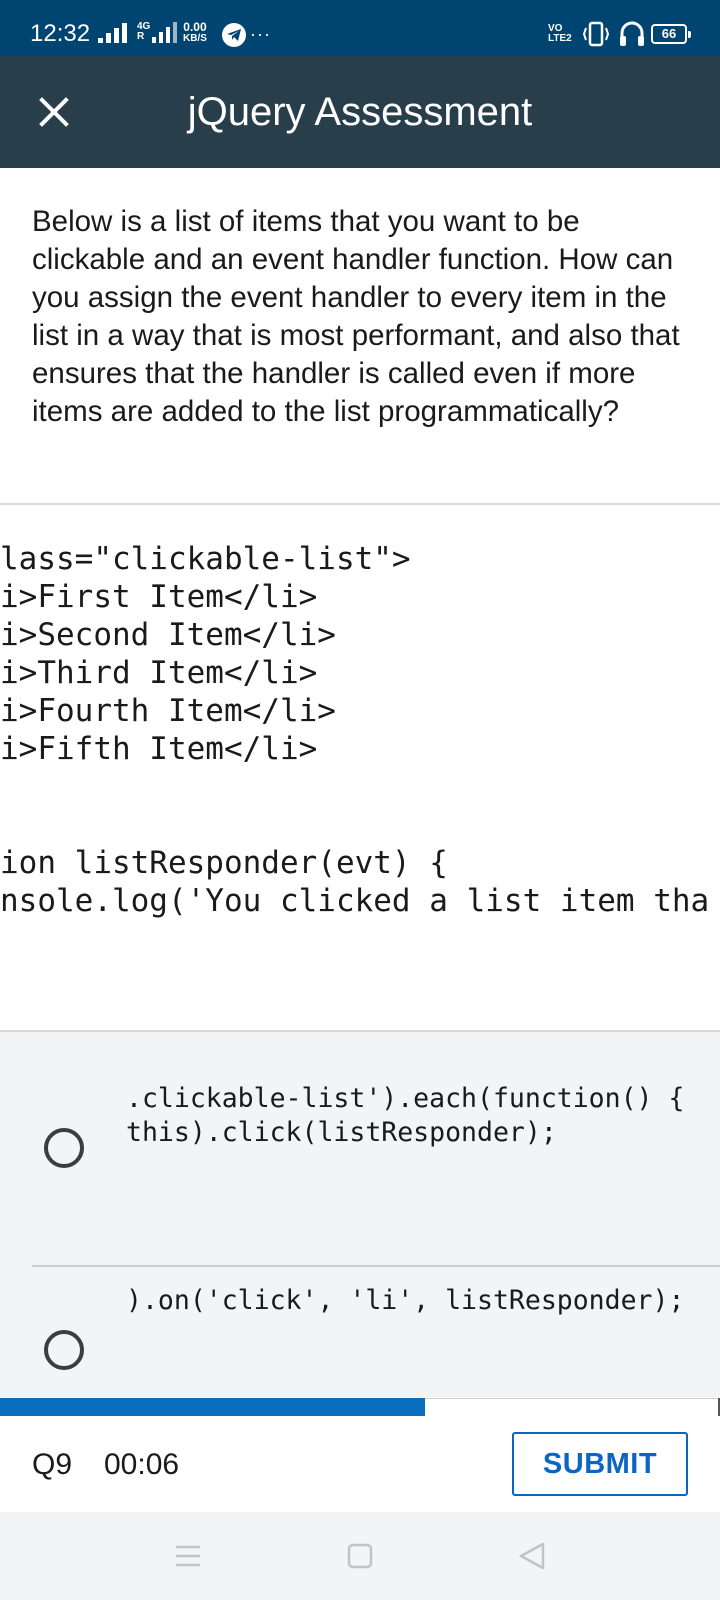 The image size is (720, 1600). I want to click on option-divider, so click(376, 1266).